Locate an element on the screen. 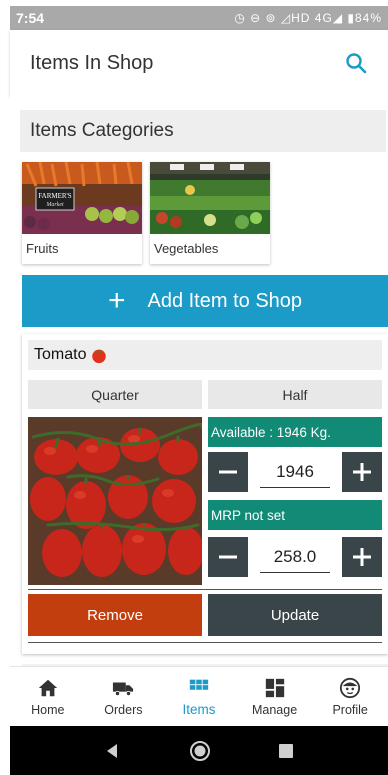 This screenshot has width=388, height=775. svg-text: Market is located at coordinates (54, 205).